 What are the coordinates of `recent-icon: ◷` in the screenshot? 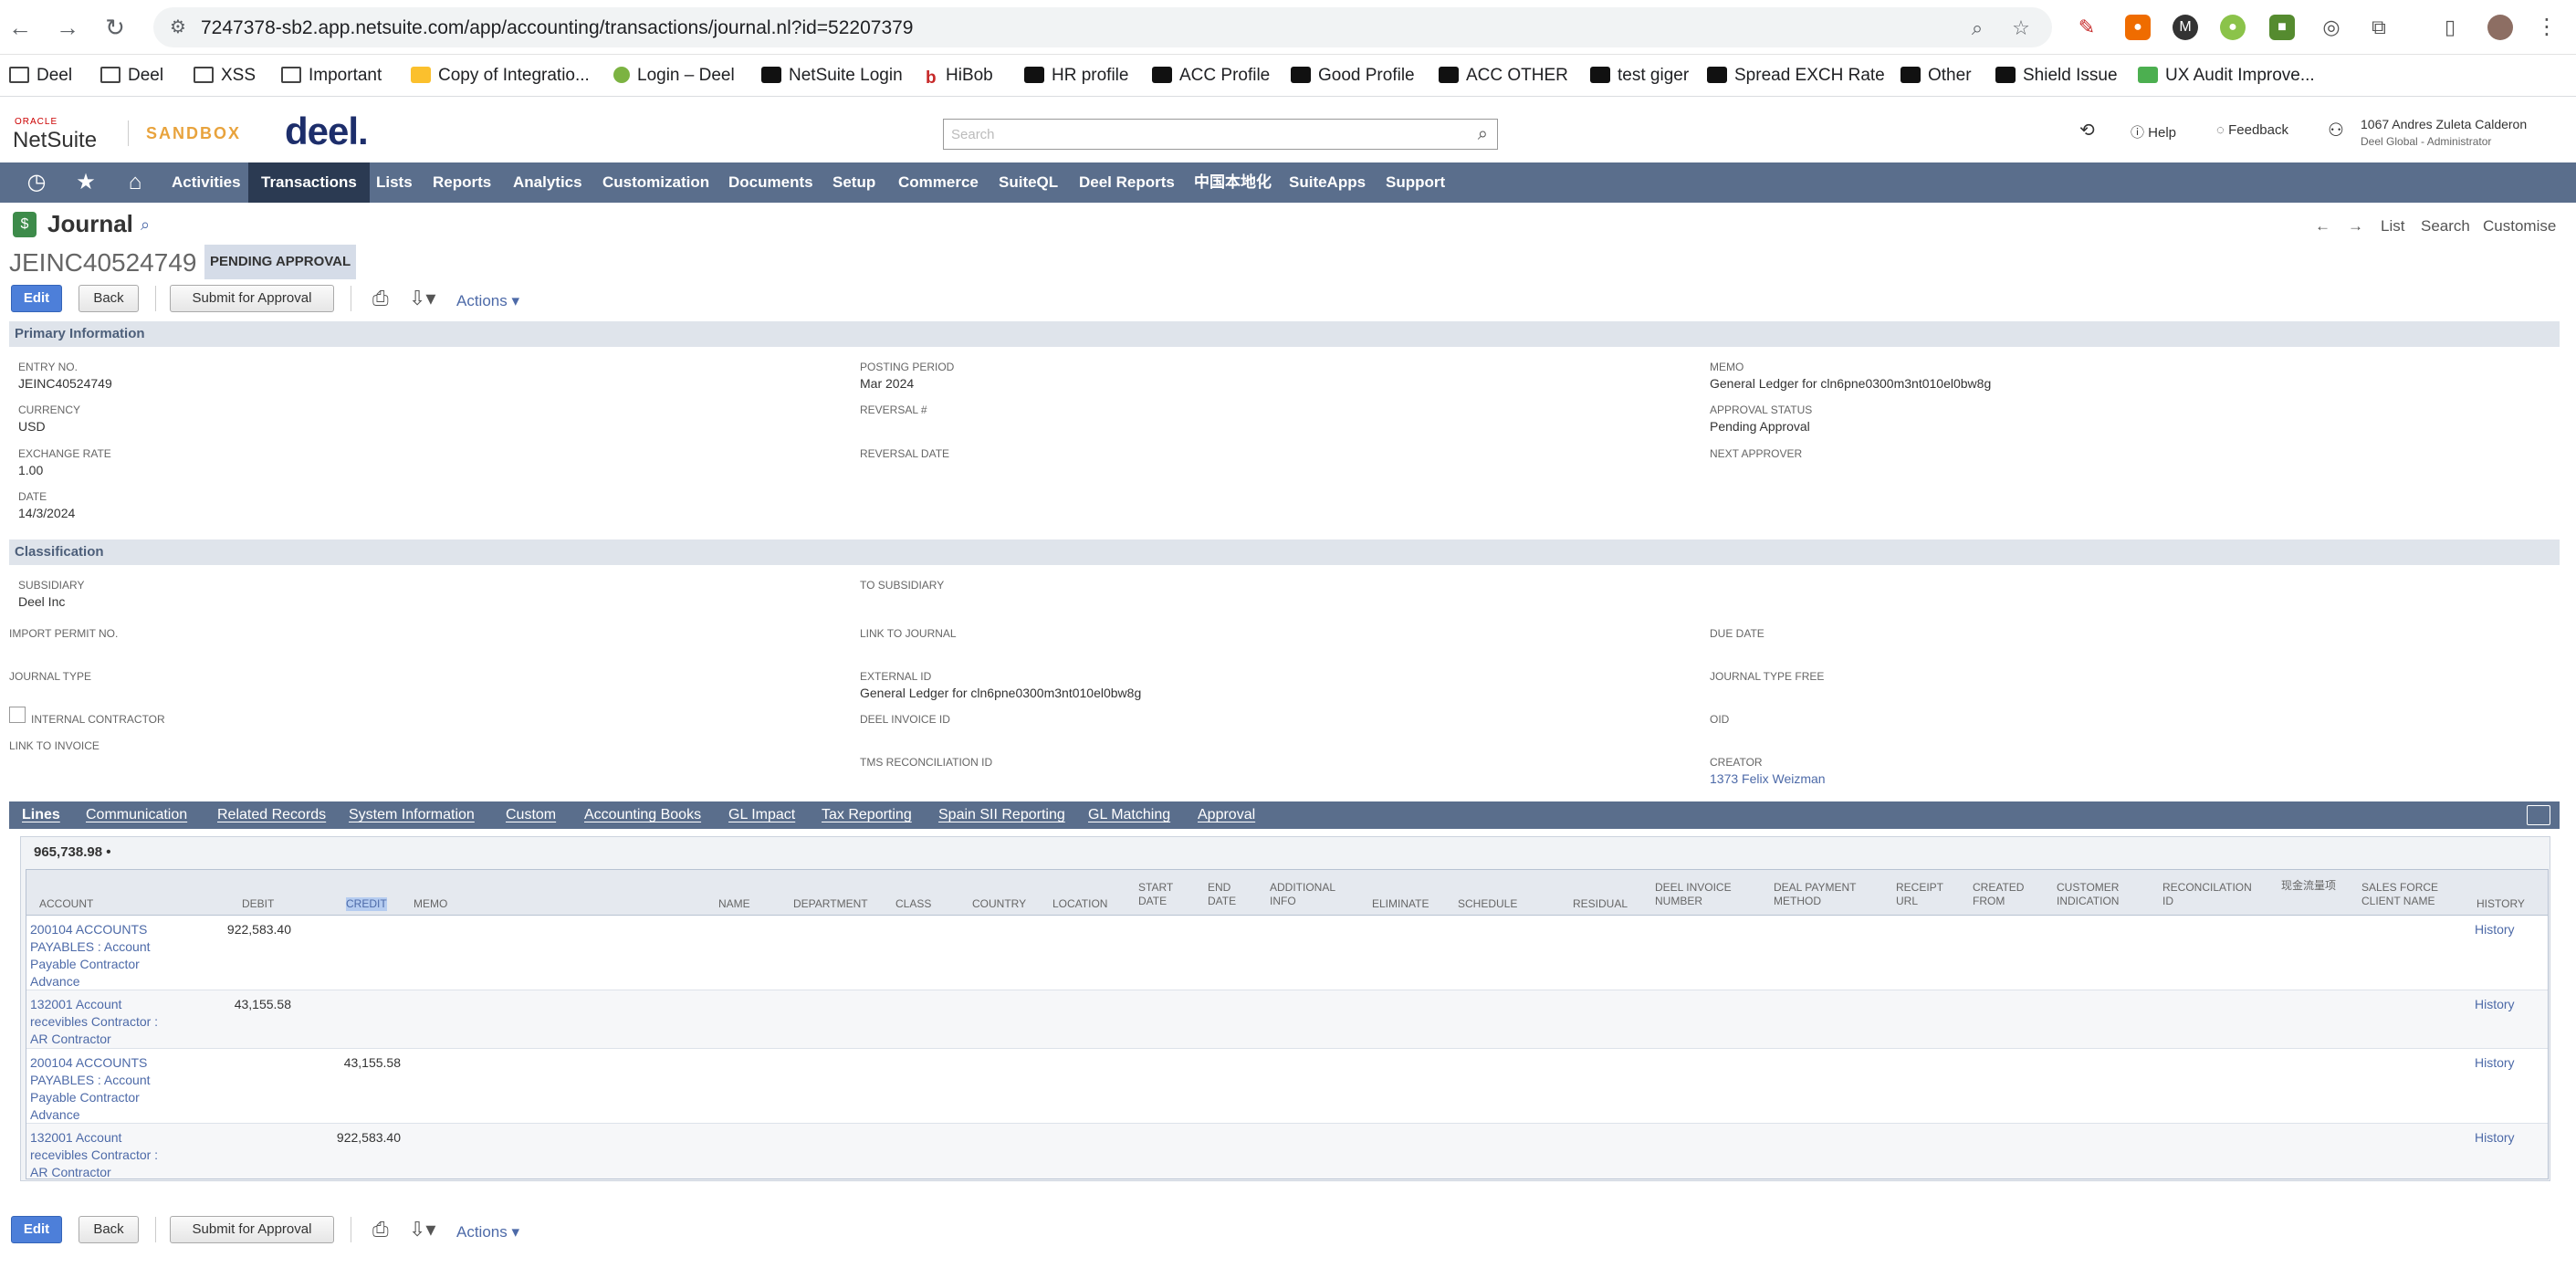 It's located at (36, 182).